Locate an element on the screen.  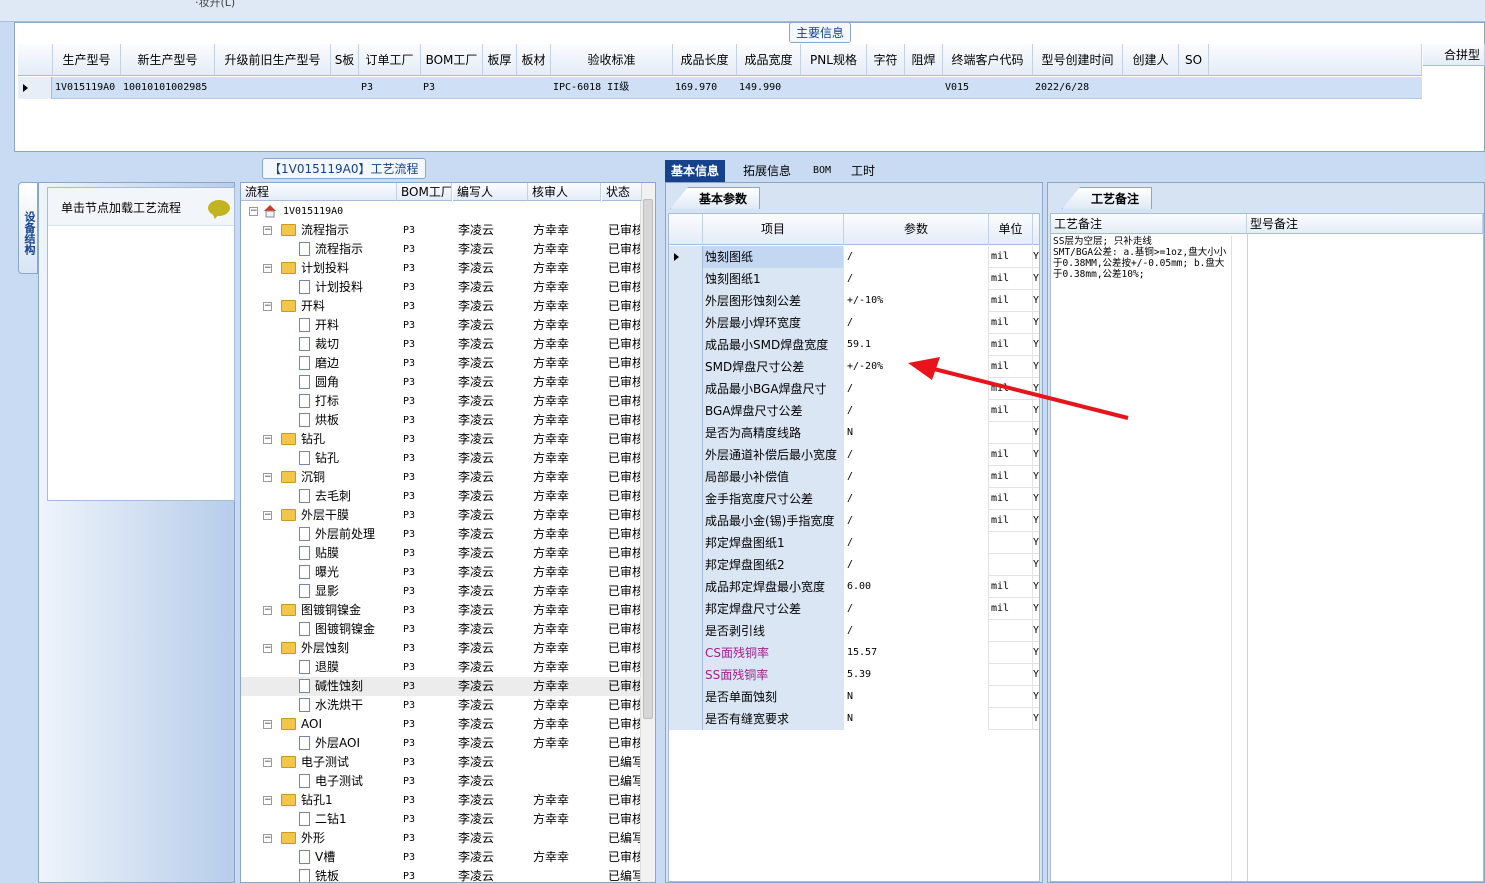
params-row: 成品邦定焊盘最小宽度 6.00 mil Y is located at coordinates (854, 587).